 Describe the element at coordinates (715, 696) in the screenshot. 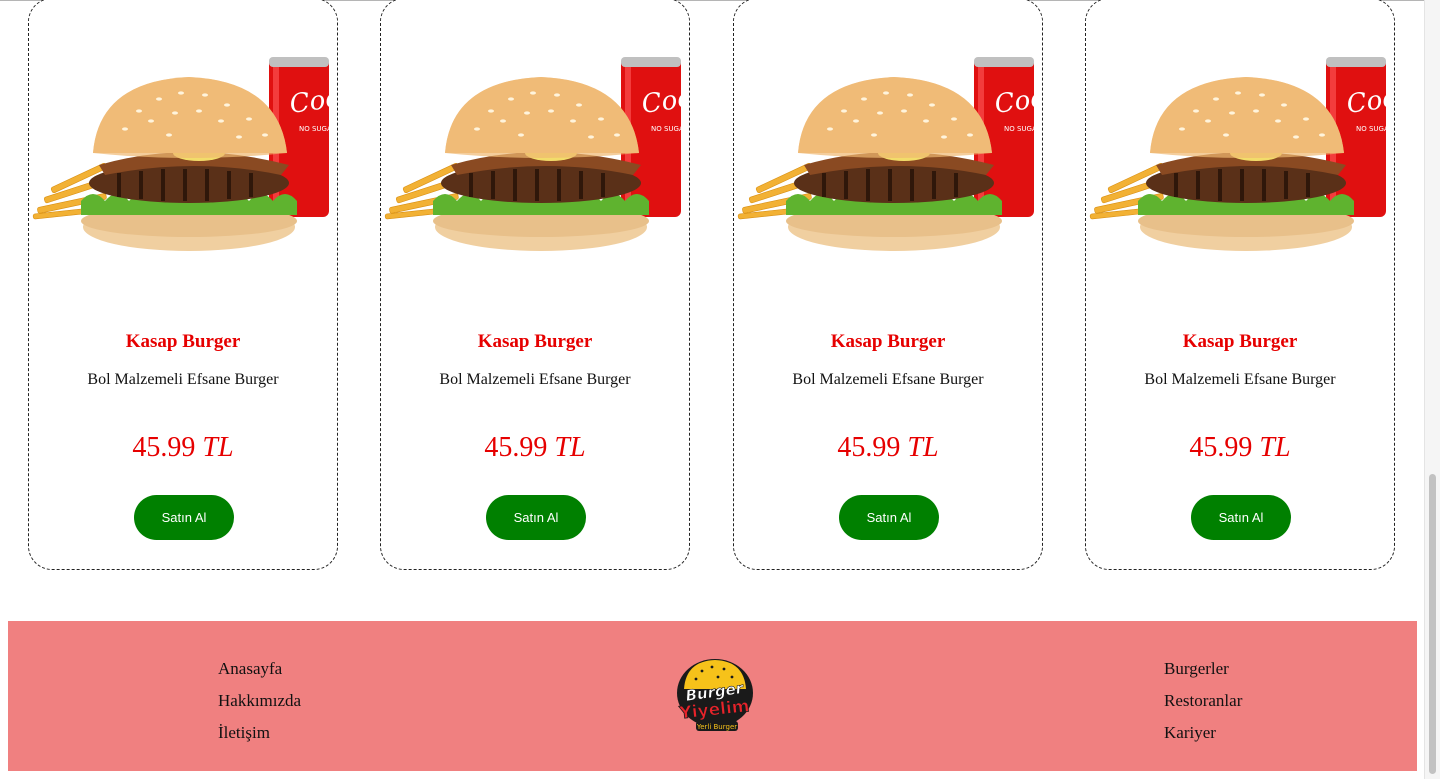

I see `burger-yiyelim-logo: Burger Yiyelim Yerli Burger` at that location.